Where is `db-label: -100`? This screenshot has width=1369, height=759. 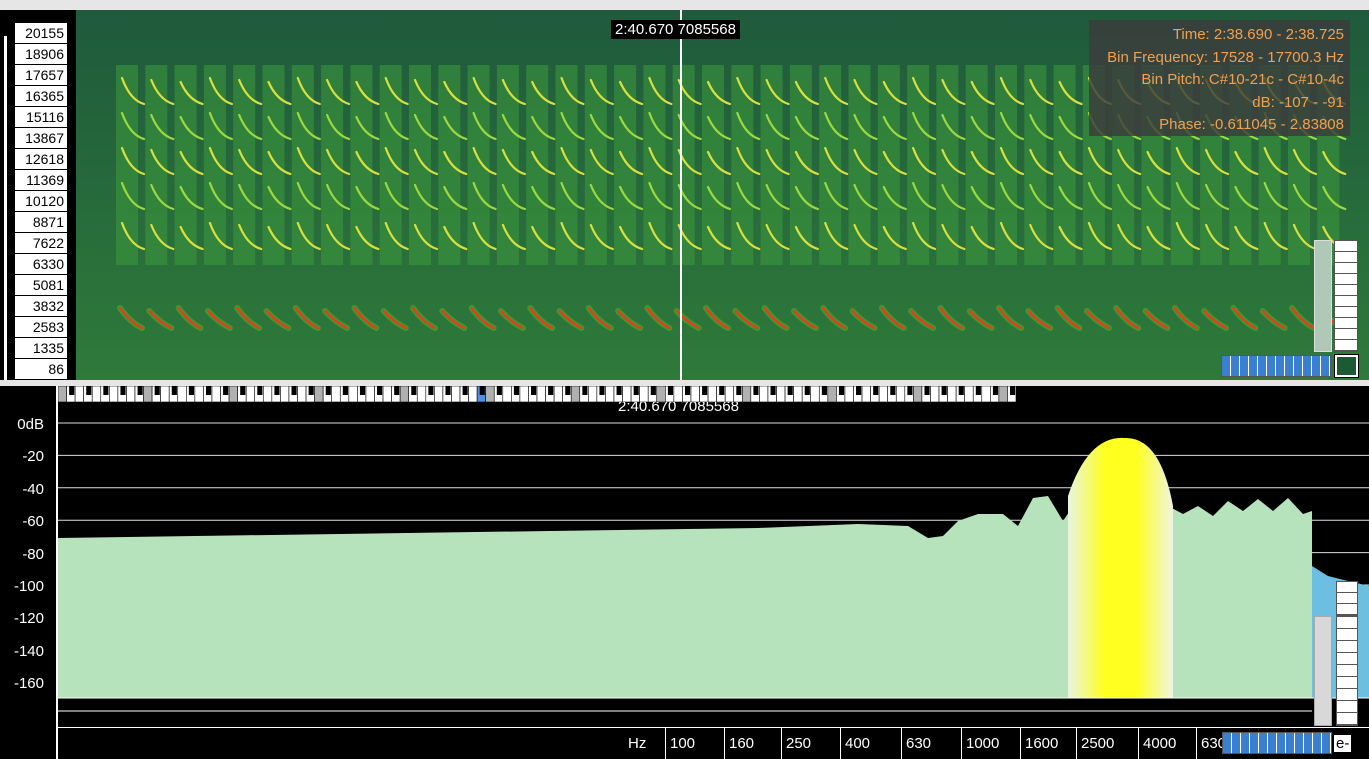
db-label: -100 is located at coordinates (28, 586).